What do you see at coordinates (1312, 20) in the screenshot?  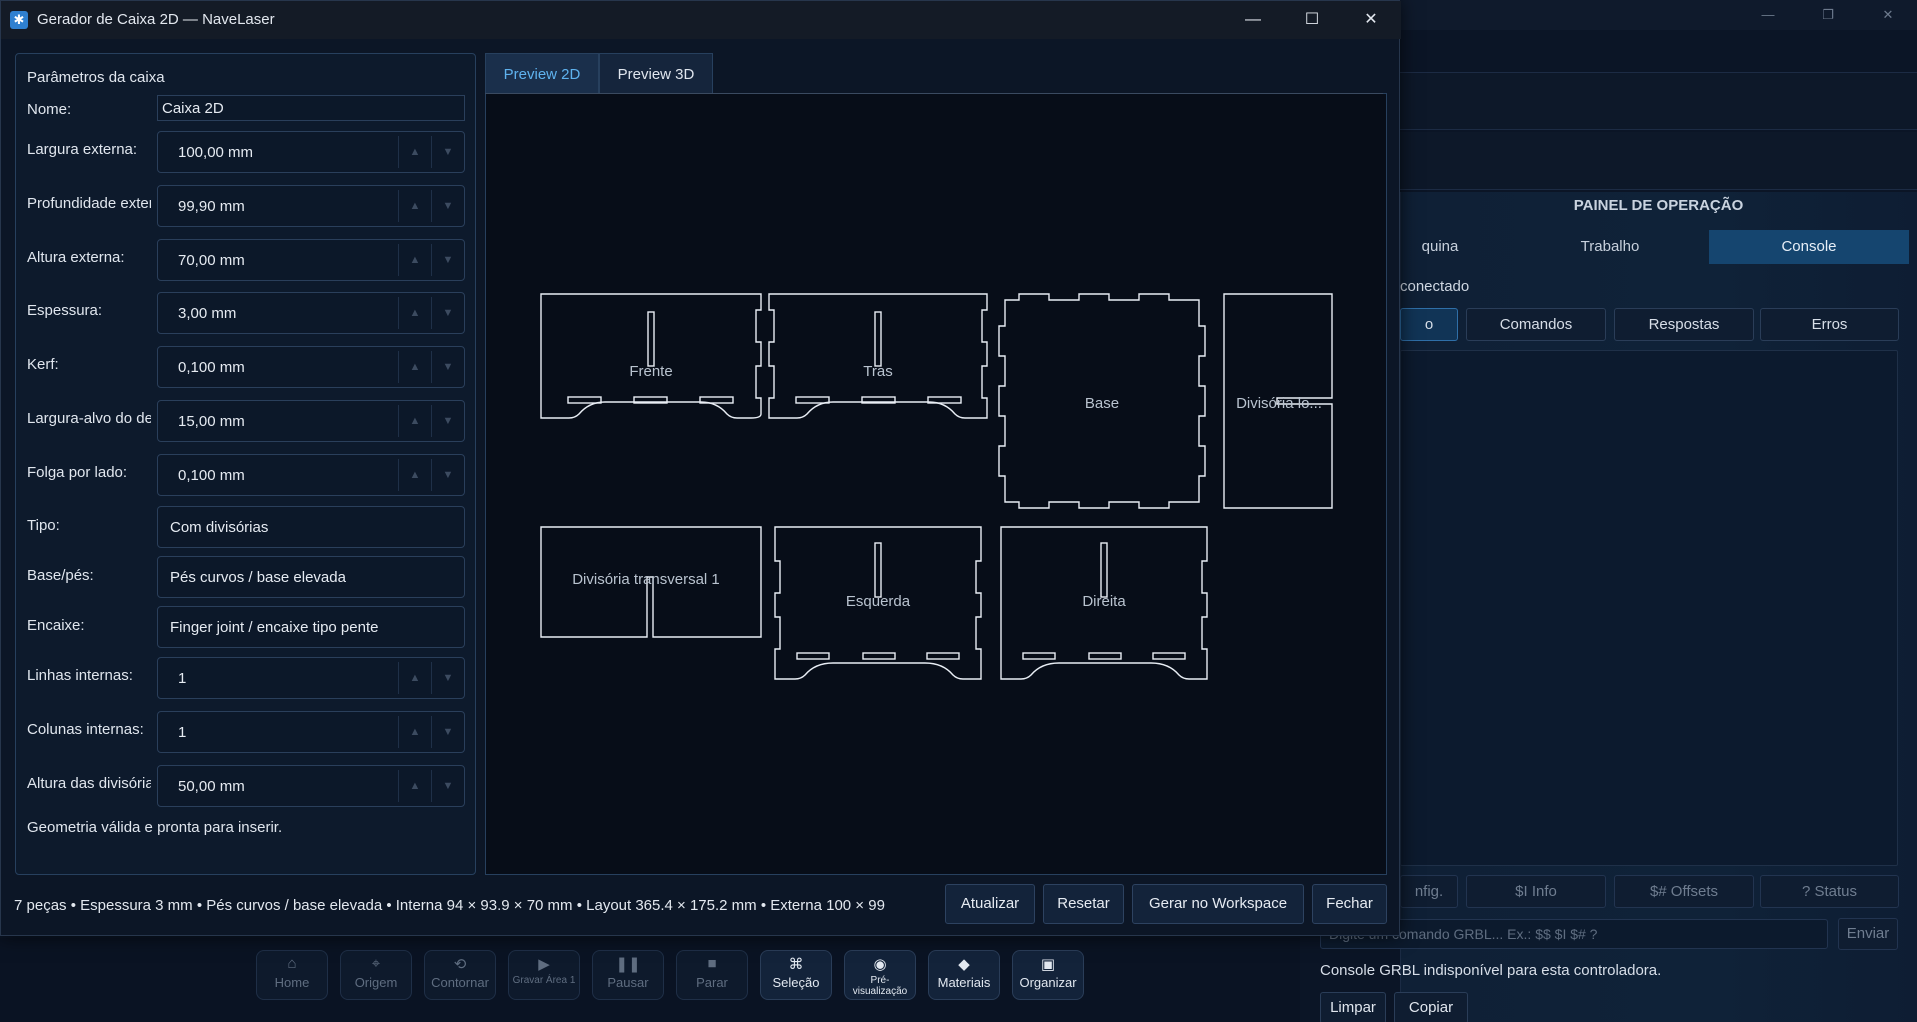 I see `maximize-icon: ☐` at bounding box center [1312, 20].